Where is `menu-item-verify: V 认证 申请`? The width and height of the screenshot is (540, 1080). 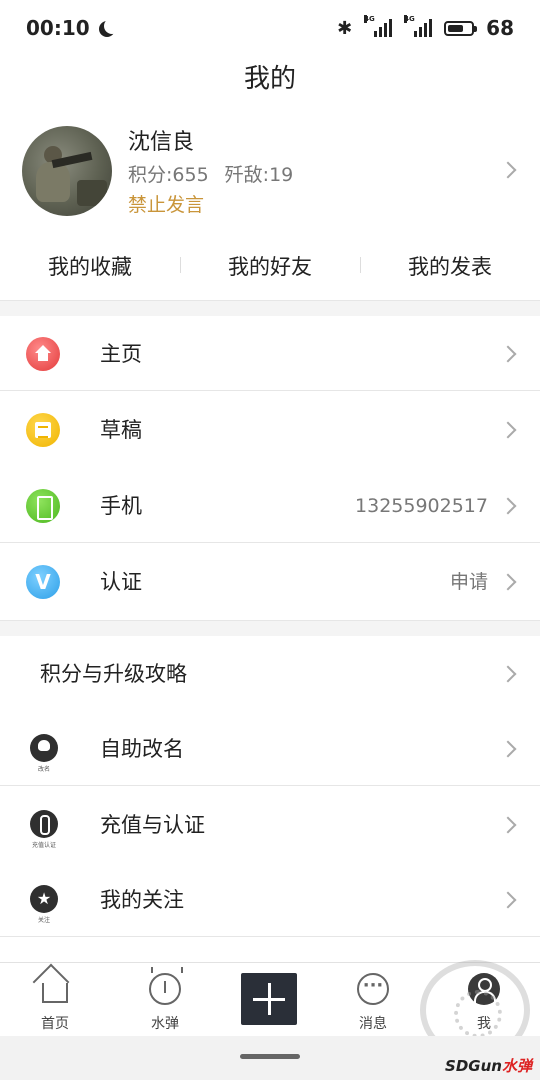
menu-item-verify: V 认证 申请 is located at coordinates (270, 582).